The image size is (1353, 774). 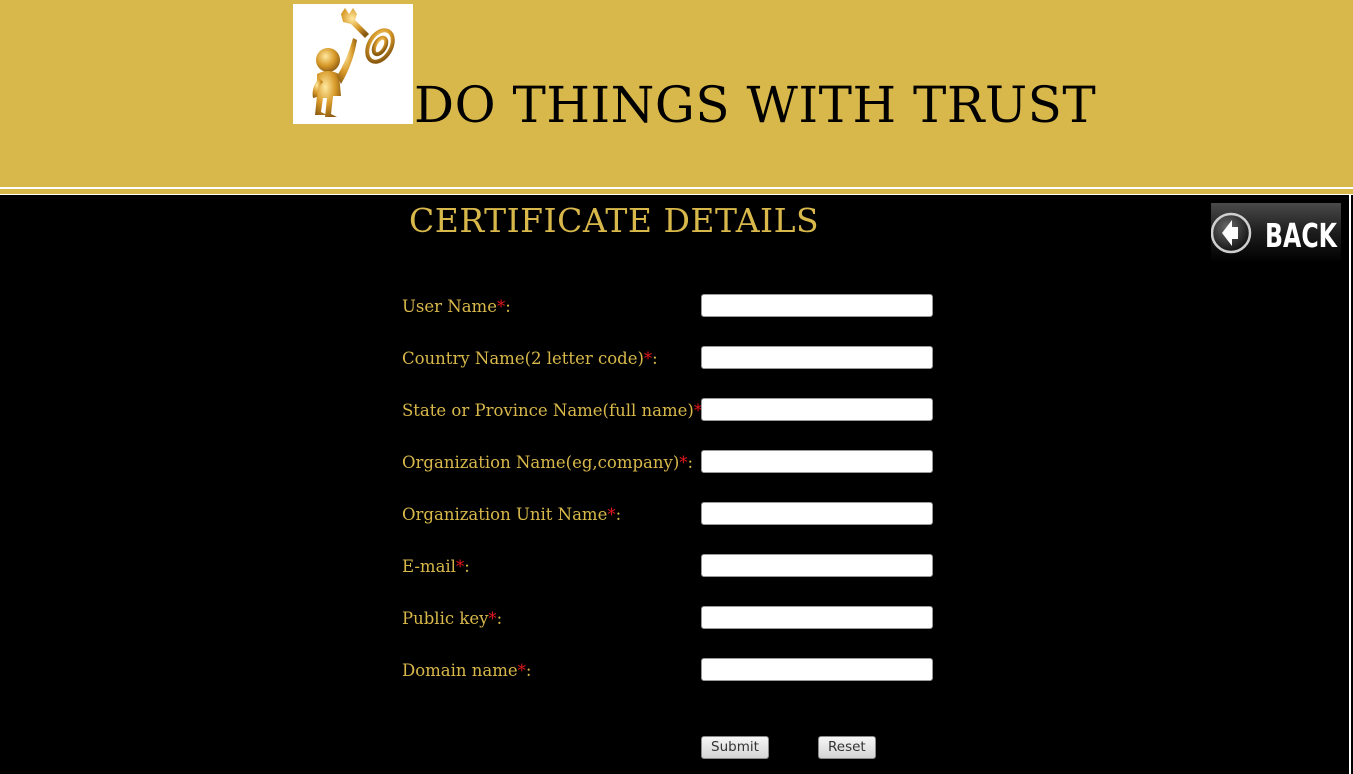 I want to click on user-name-input, so click(x=817, y=305).